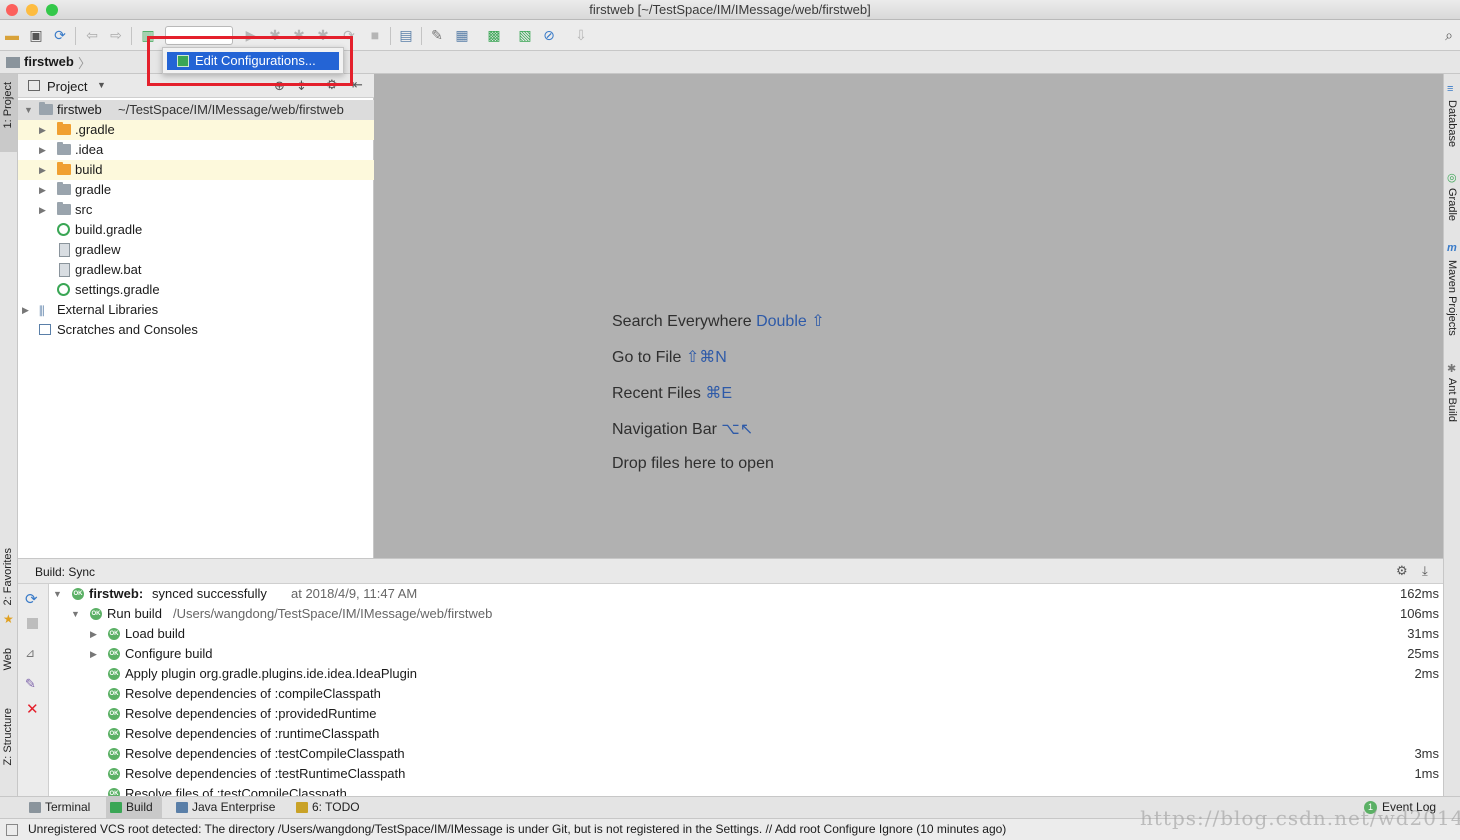 This screenshot has height=840, width=1460. Describe the element at coordinates (250, 61) in the screenshot. I see `highlight-annotation-box` at that location.